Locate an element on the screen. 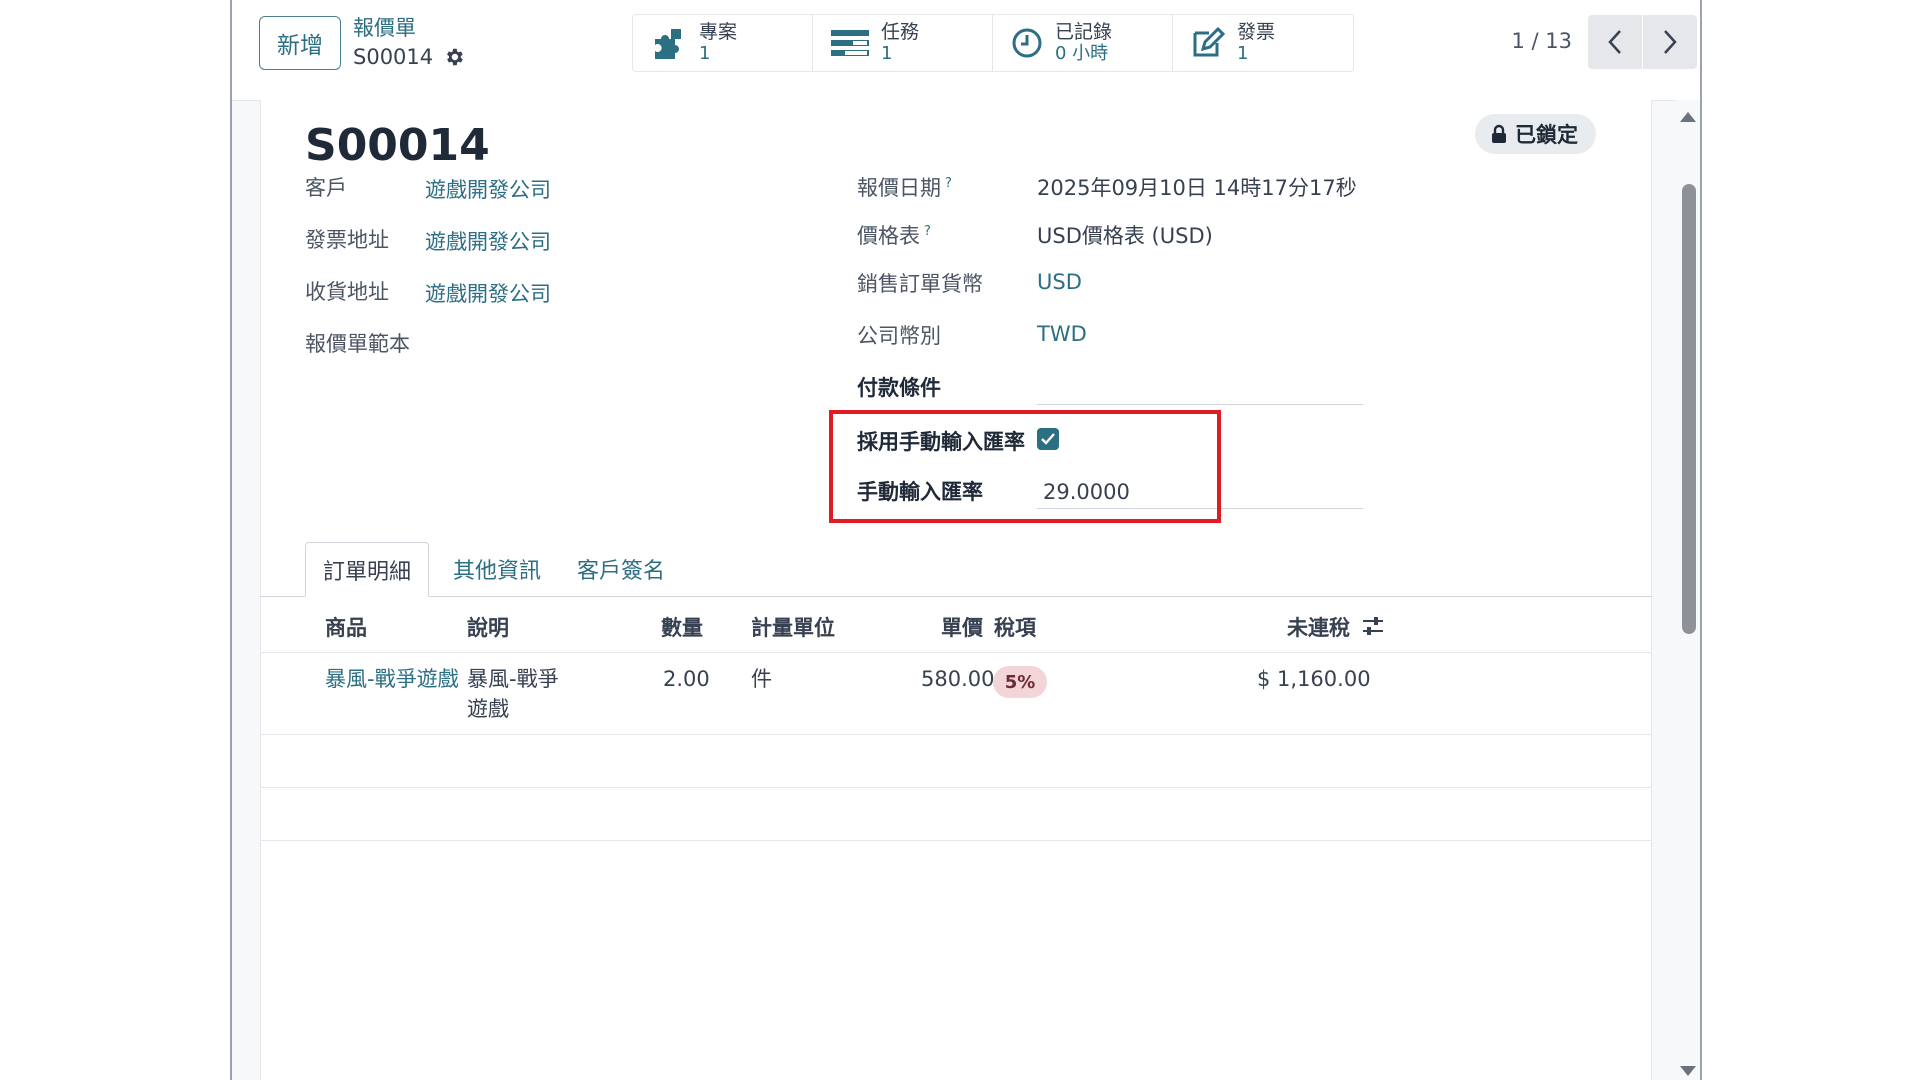  smart-button-tasks: 任務 1 is located at coordinates (903, 43).